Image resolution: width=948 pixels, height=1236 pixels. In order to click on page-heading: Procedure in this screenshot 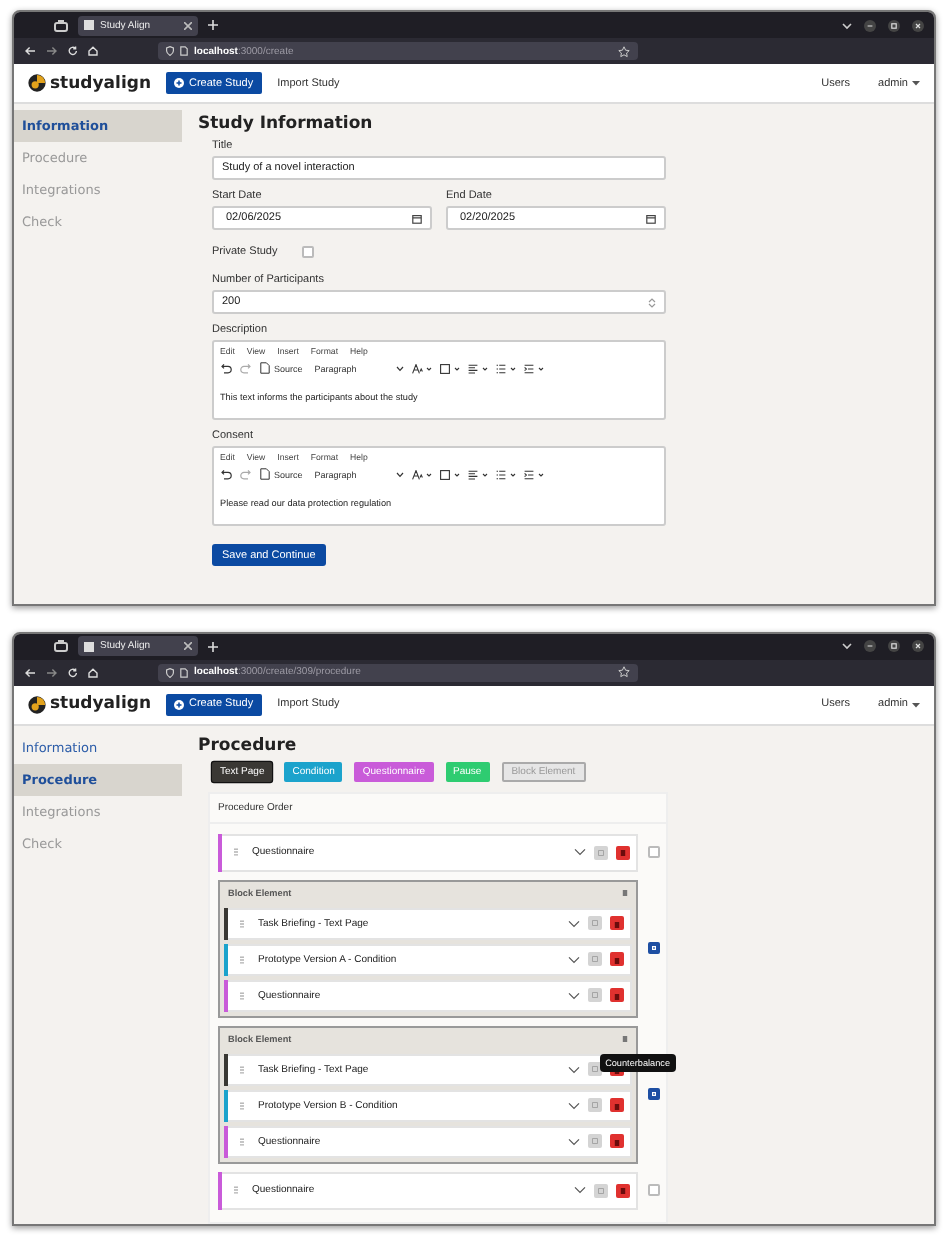, I will do `click(248, 745)`.